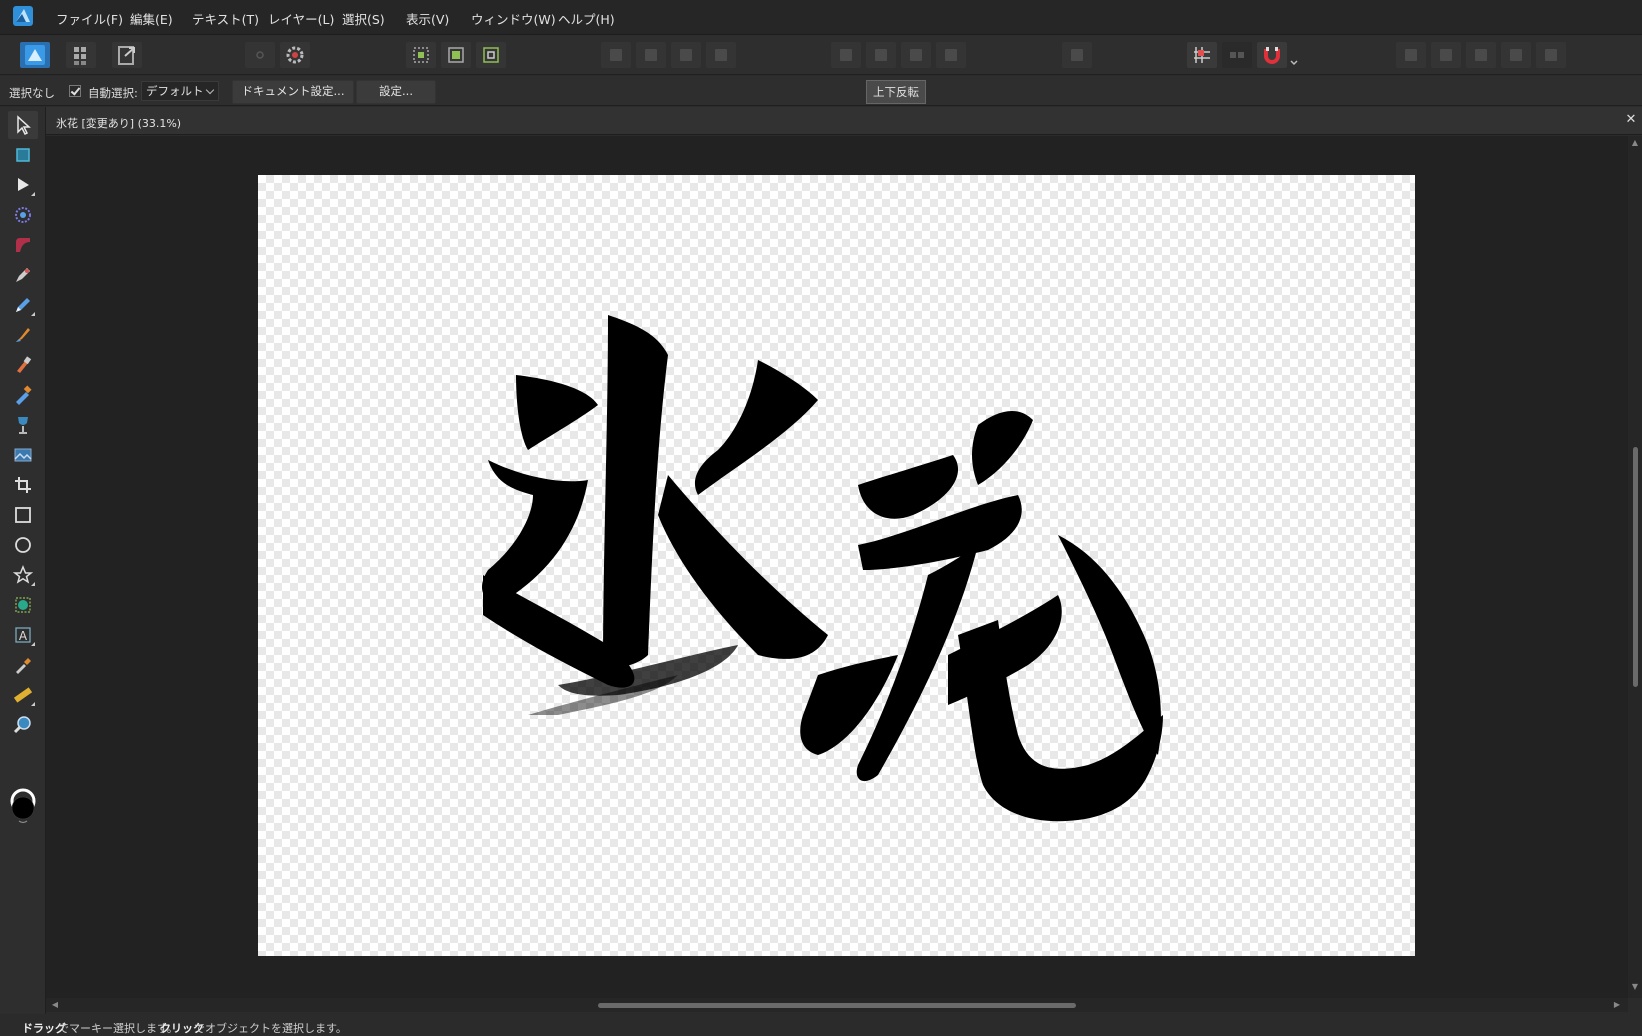 The height and width of the screenshot is (1036, 1642). Describe the element at coordinates (270, 1028) in the screenshot. I see `status-click-text: でオブジェクトを選択します。` at that location.